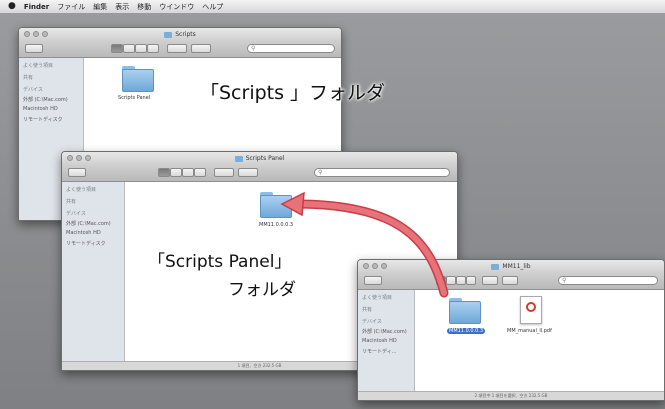 Image resolution: width=665 pixels, height=409 pixels. What do you see at coordinates (122, 7) in the screenshot?
I see `menu-view: 表示` at bounding box center [122, 7].